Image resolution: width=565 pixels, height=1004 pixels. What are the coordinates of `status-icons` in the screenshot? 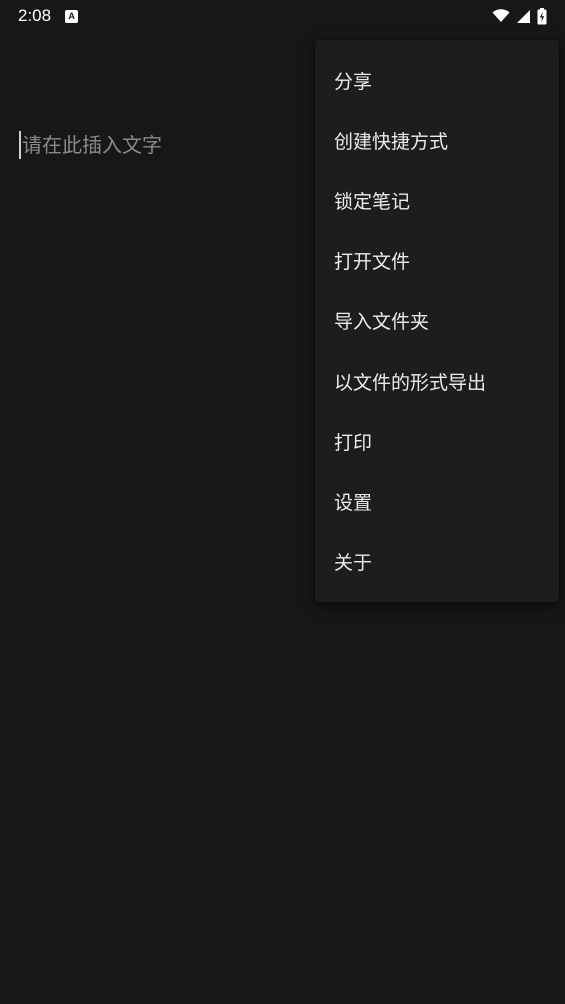 It's located at (519, 16).